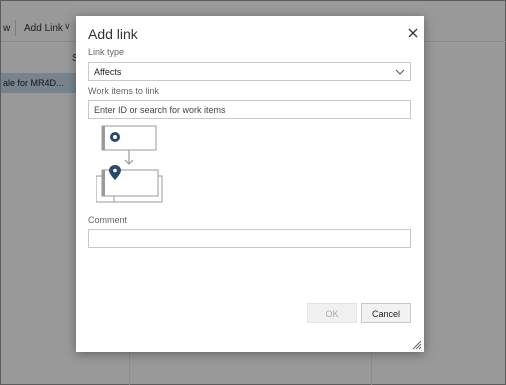  I want to click on cancel-button: Cancel, so click(386, 313).